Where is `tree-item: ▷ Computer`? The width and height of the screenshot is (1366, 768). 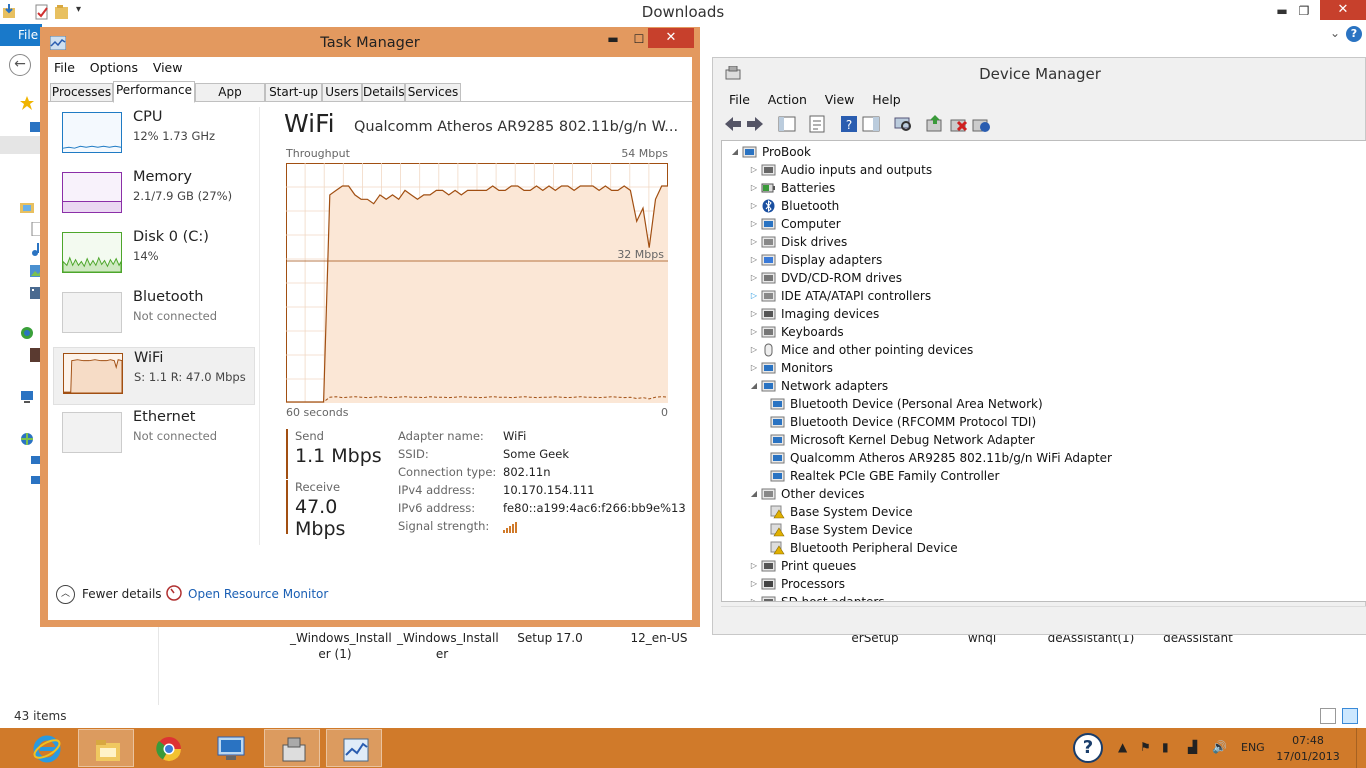 tree-item: ▷ Computer is located at coordinates (1049, 224).